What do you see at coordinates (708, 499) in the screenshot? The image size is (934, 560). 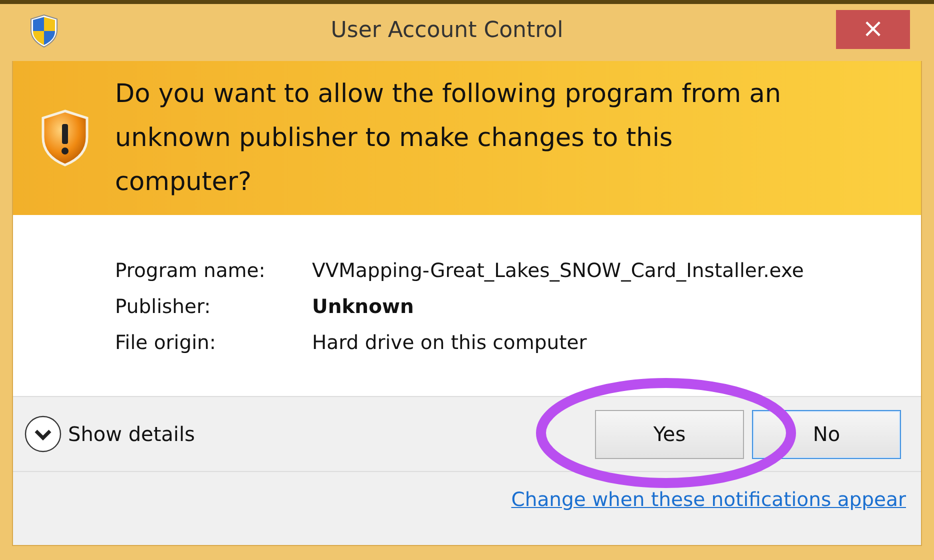 I see `notification-settings-link: Change when these notifications appear` at bounding box center [708, 499].